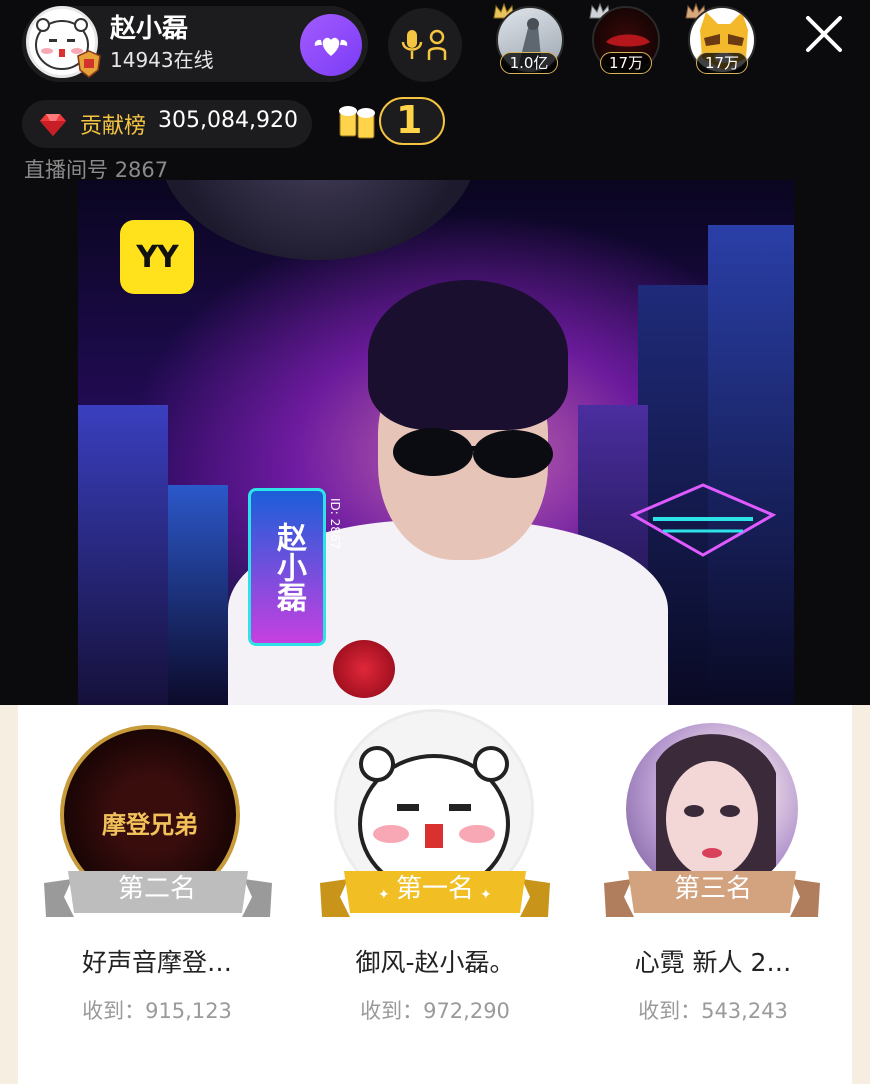 The width and height of the screenshot is (870, 1084). Describe the element at coordinates (53, 125) in the screenshot. I see `diamond-icon` at that location.